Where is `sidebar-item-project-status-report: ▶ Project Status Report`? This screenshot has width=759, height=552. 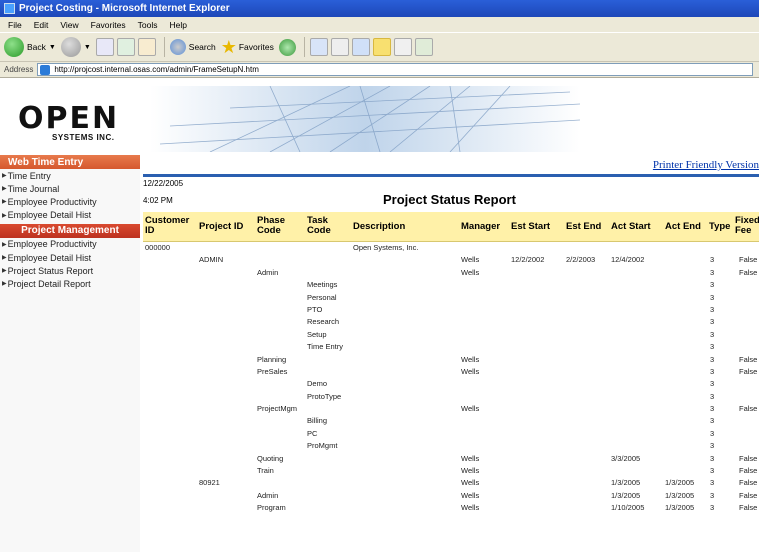
sidebar-item-project-status-report: ▶ Project Status Report is located at coordinates (70, 270).